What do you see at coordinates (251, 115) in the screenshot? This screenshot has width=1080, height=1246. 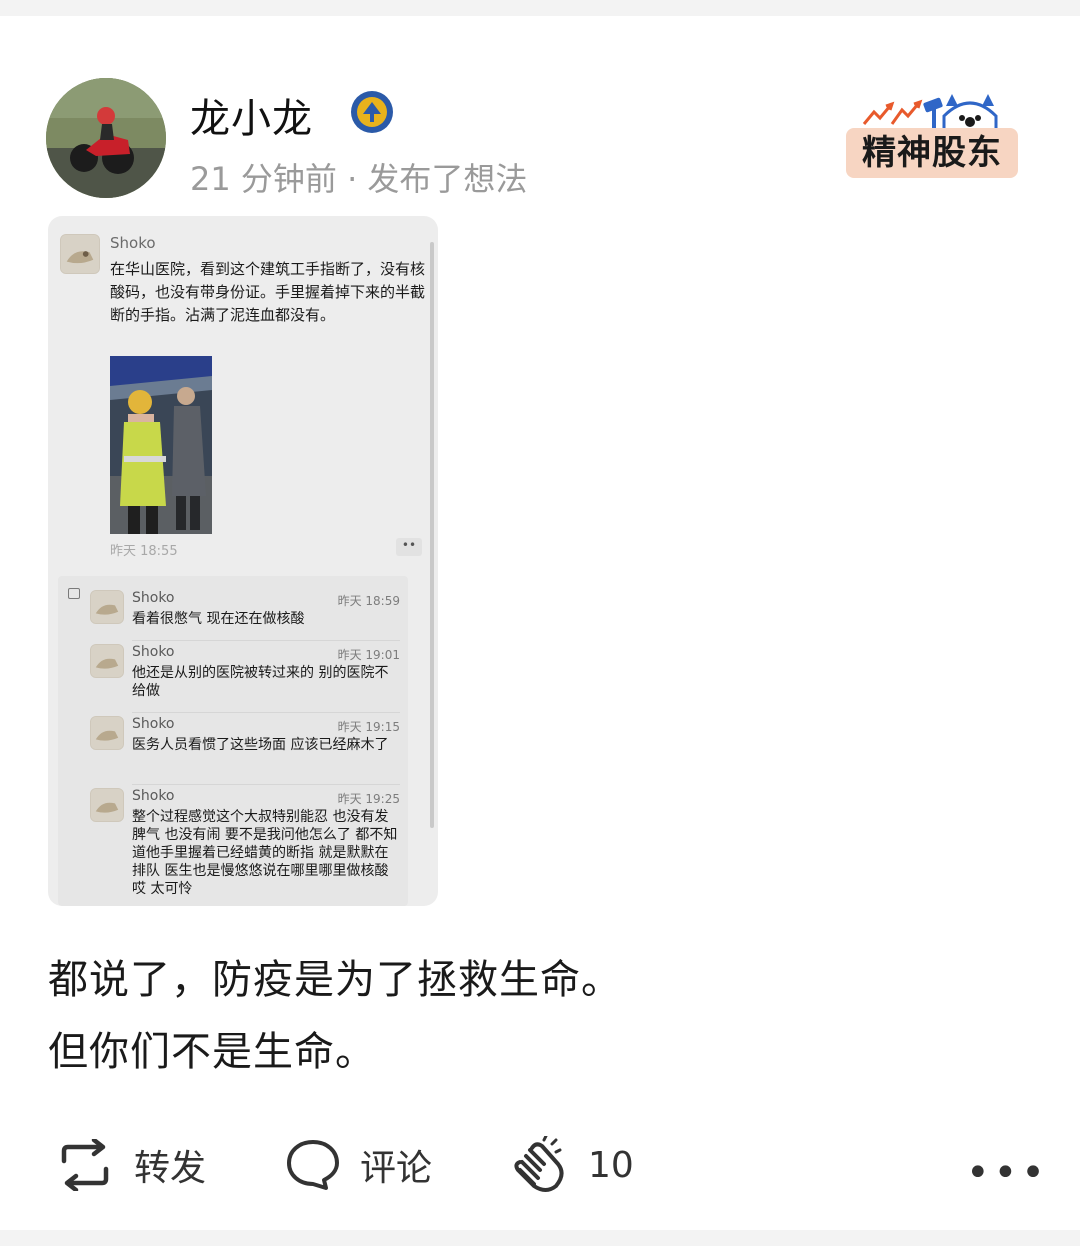 I see `author-name: 龙小龙` at bounding box center [251, 115].